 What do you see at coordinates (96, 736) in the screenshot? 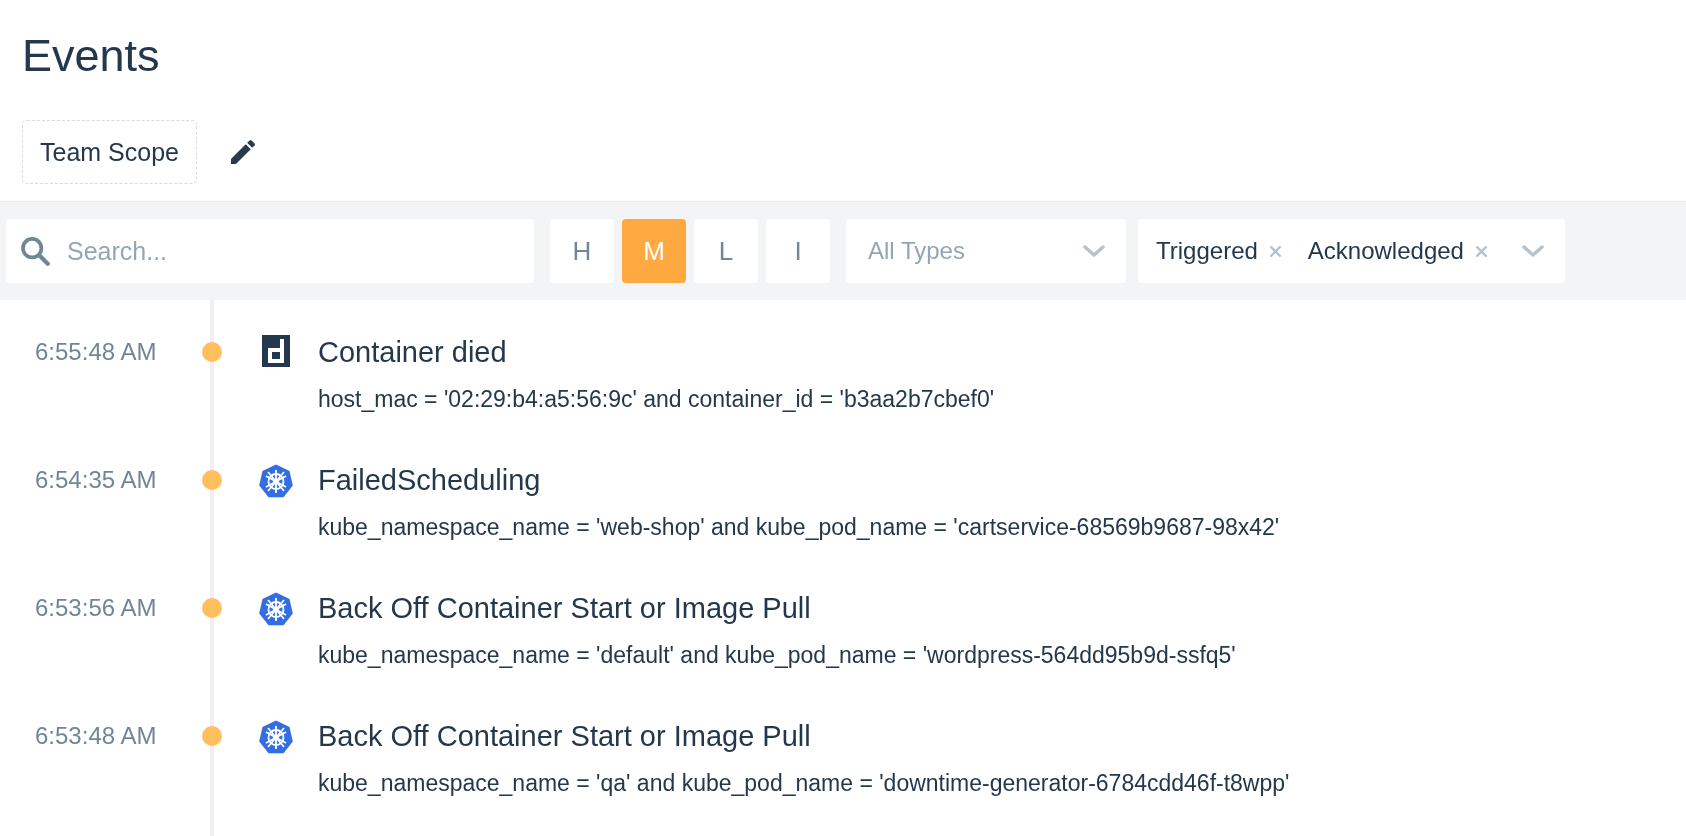
I see `event-time: 6:53:48 AM` at bounding box center [96, 736].